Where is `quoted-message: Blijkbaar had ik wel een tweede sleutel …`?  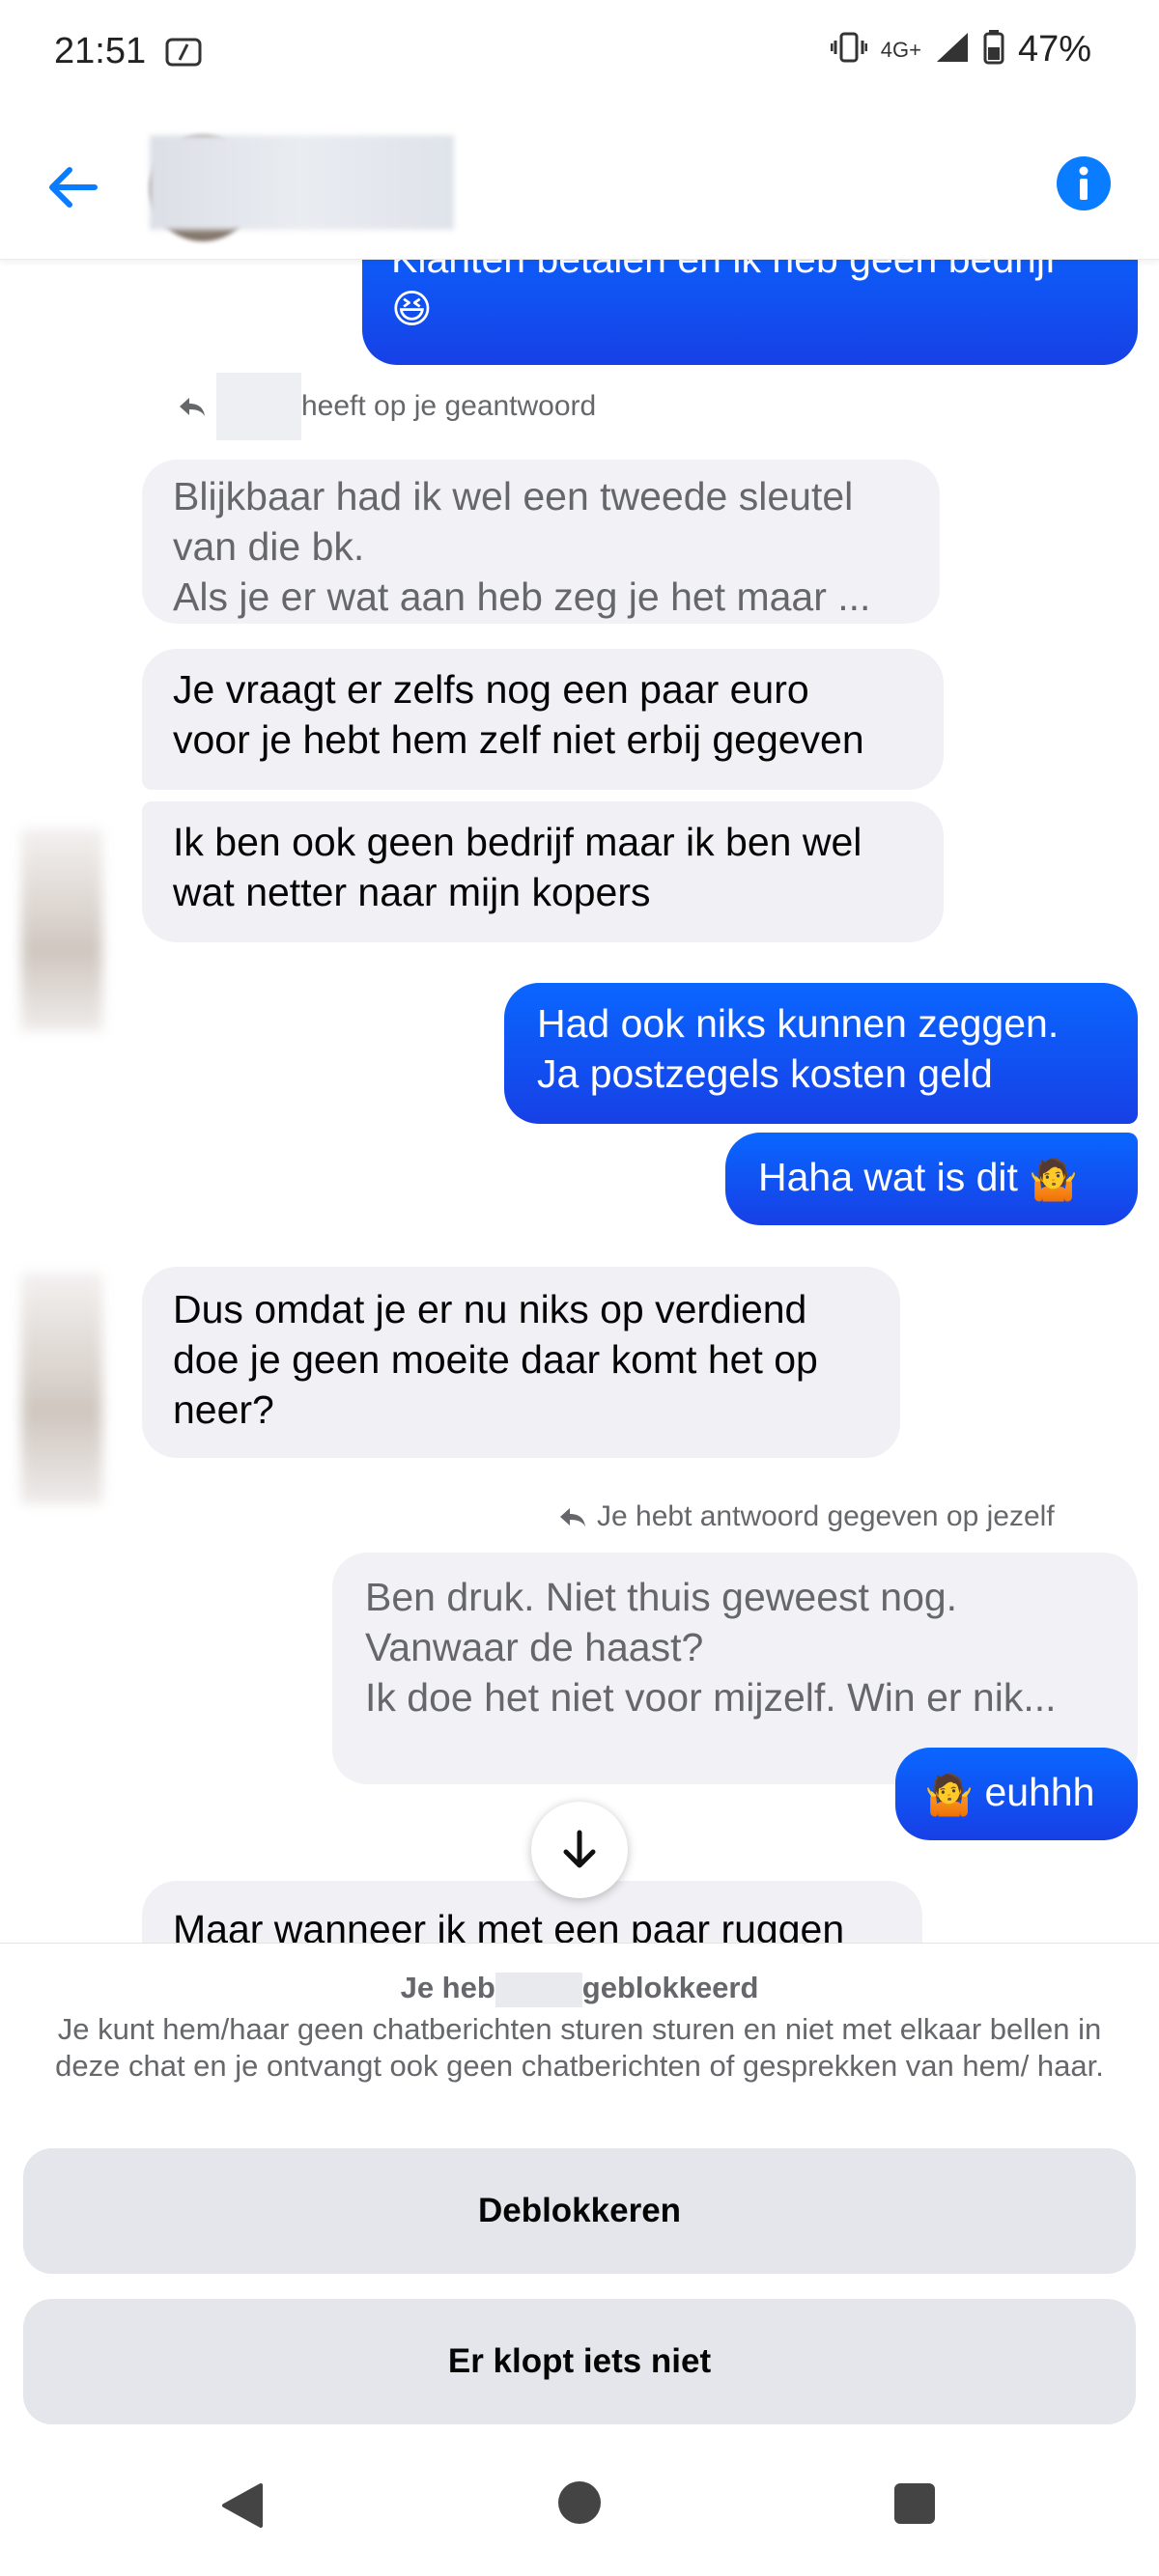 quoted-message: Blijkbaar had ik wel een tweede sleutel … is located at coordinates (541, 542).